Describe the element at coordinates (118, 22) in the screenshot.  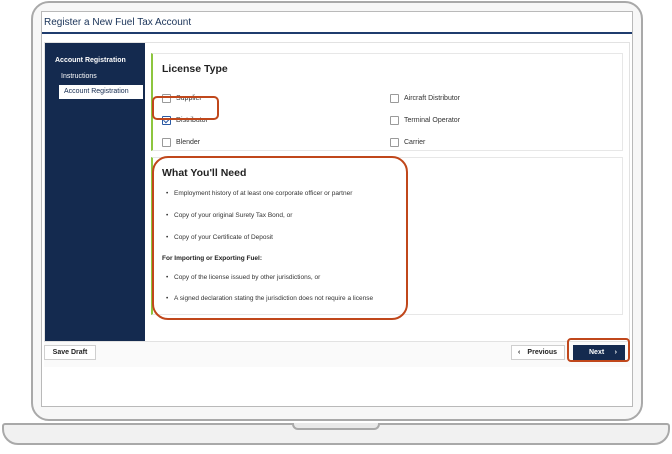
I see `page-title: Register a New Fuel Tax Account` at that location.